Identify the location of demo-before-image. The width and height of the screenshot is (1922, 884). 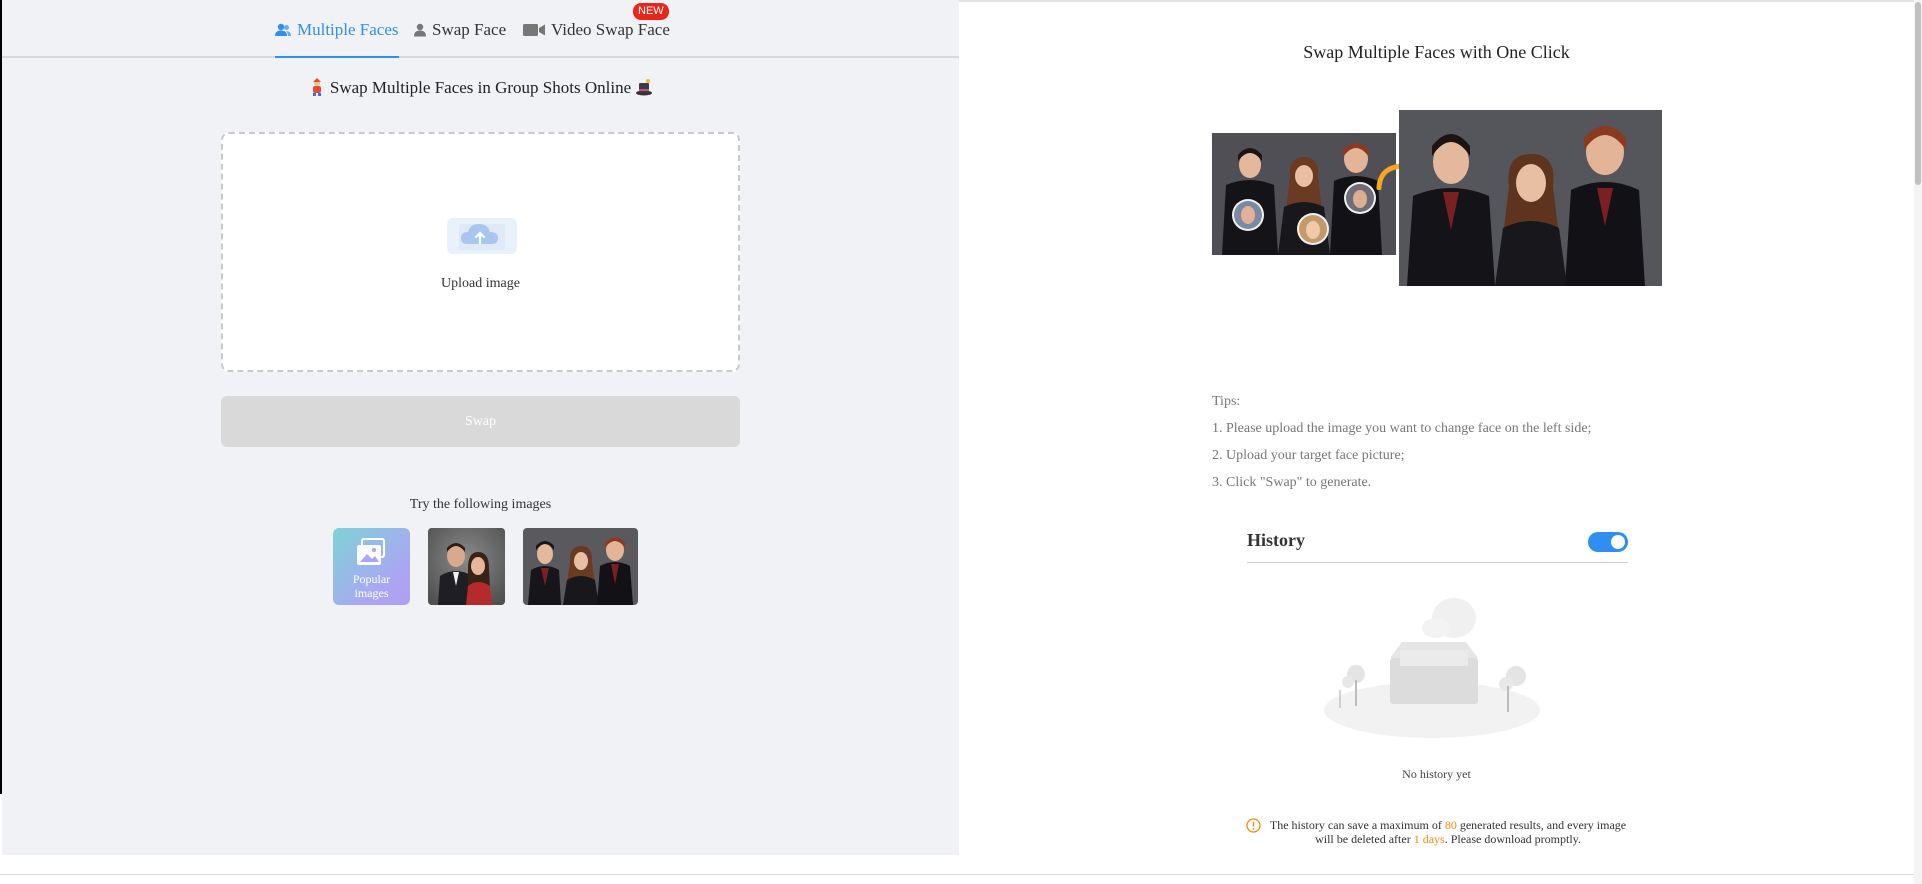
(1304, 194).